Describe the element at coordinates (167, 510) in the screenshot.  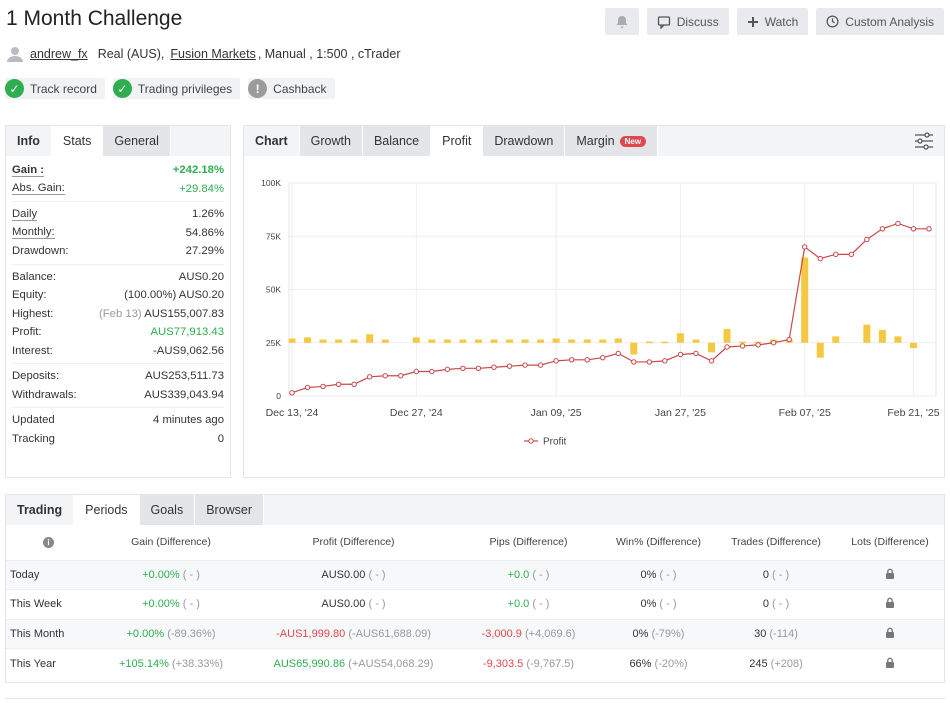
I see `tab-goals: Goals` at that location.